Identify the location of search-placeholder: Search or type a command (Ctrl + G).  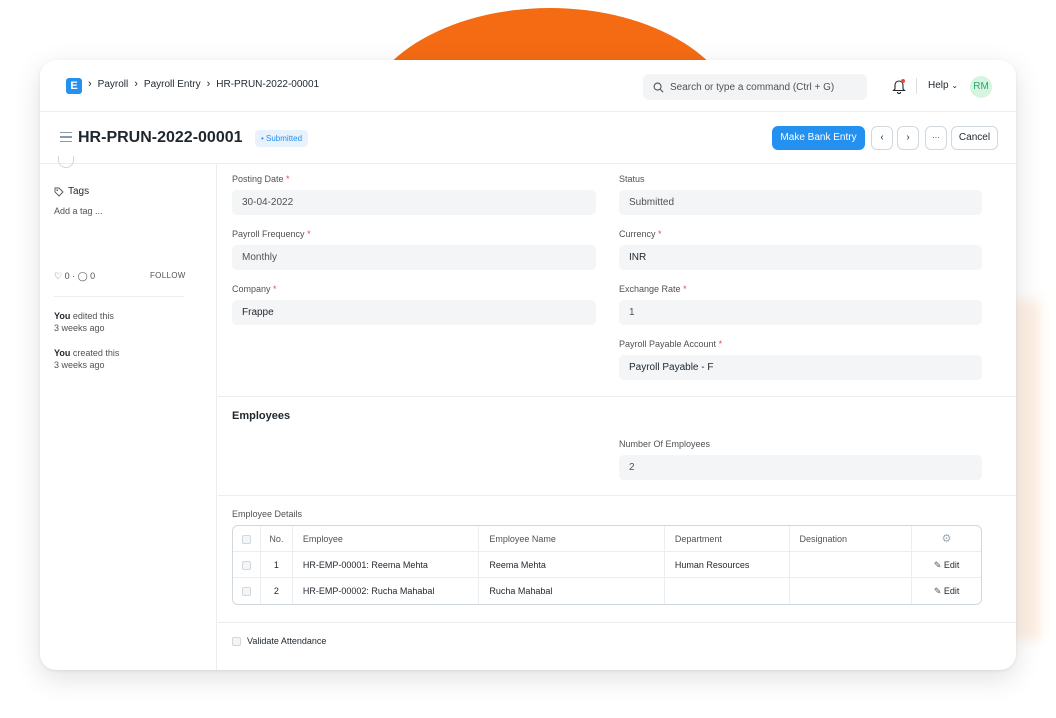
(752, 87).